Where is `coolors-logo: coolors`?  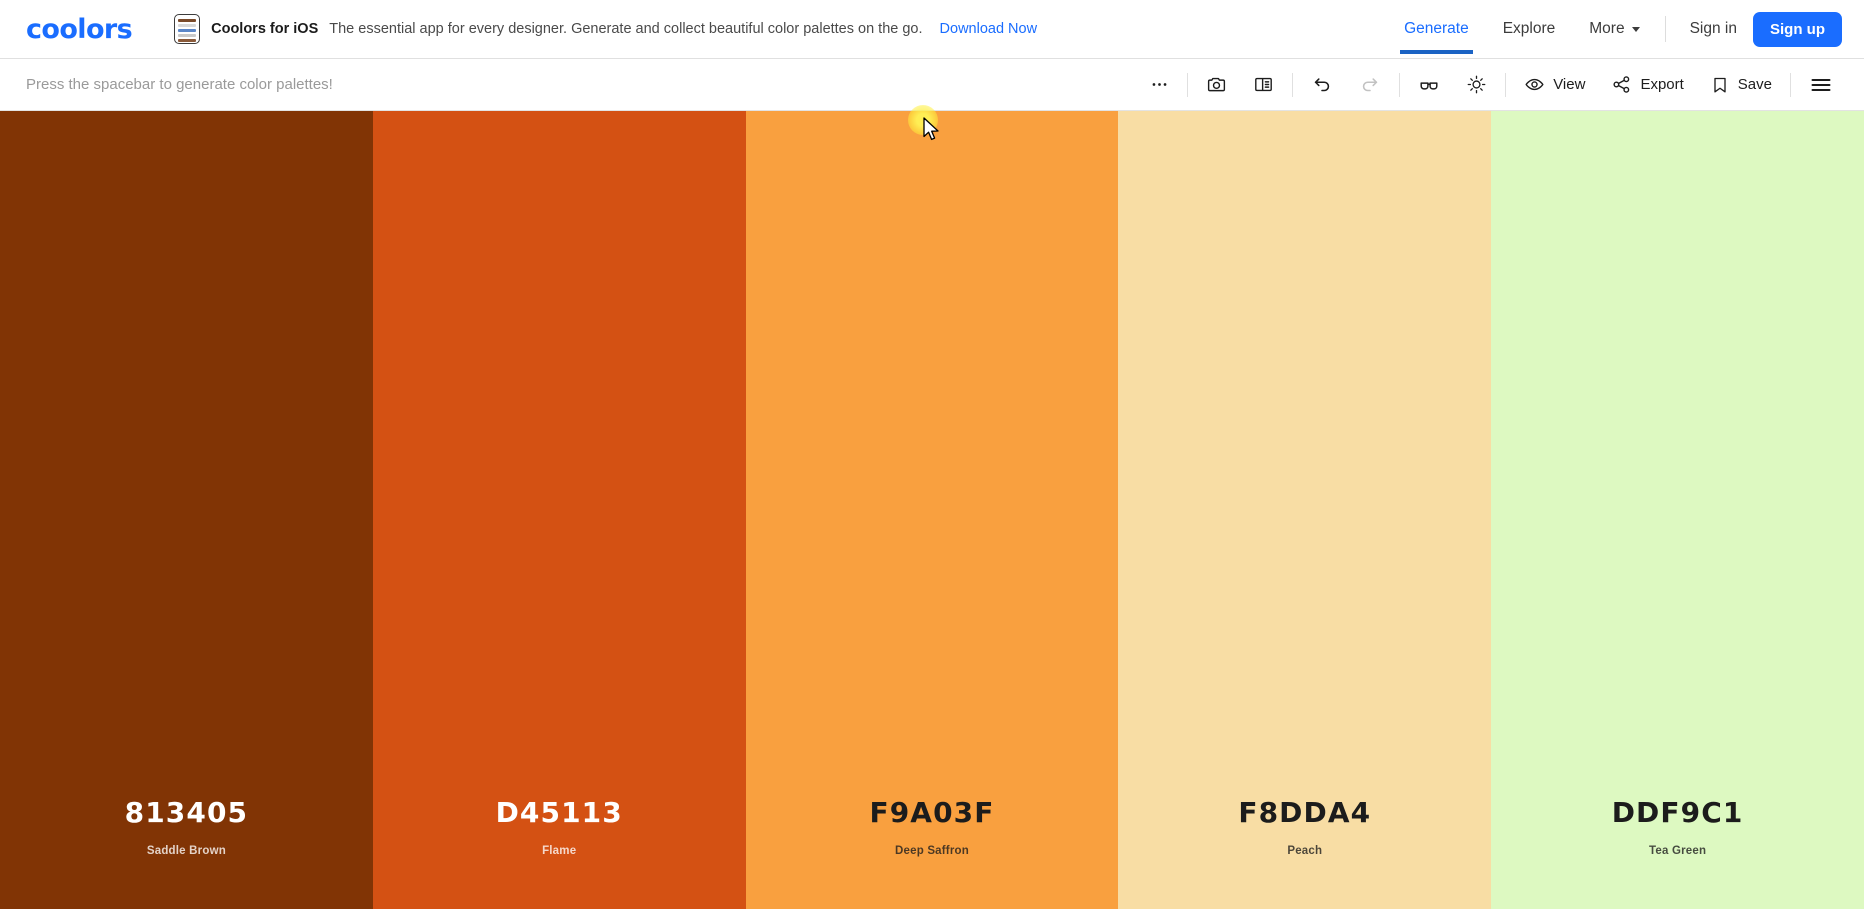
coolors-logo: coolors is located at coordinates (79, 29).